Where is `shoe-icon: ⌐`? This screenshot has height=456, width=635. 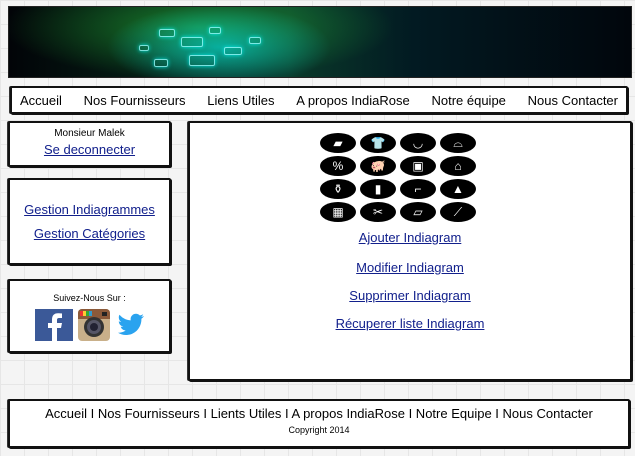
shoe-icon: ⌐ is located at coordinates (418, 189).